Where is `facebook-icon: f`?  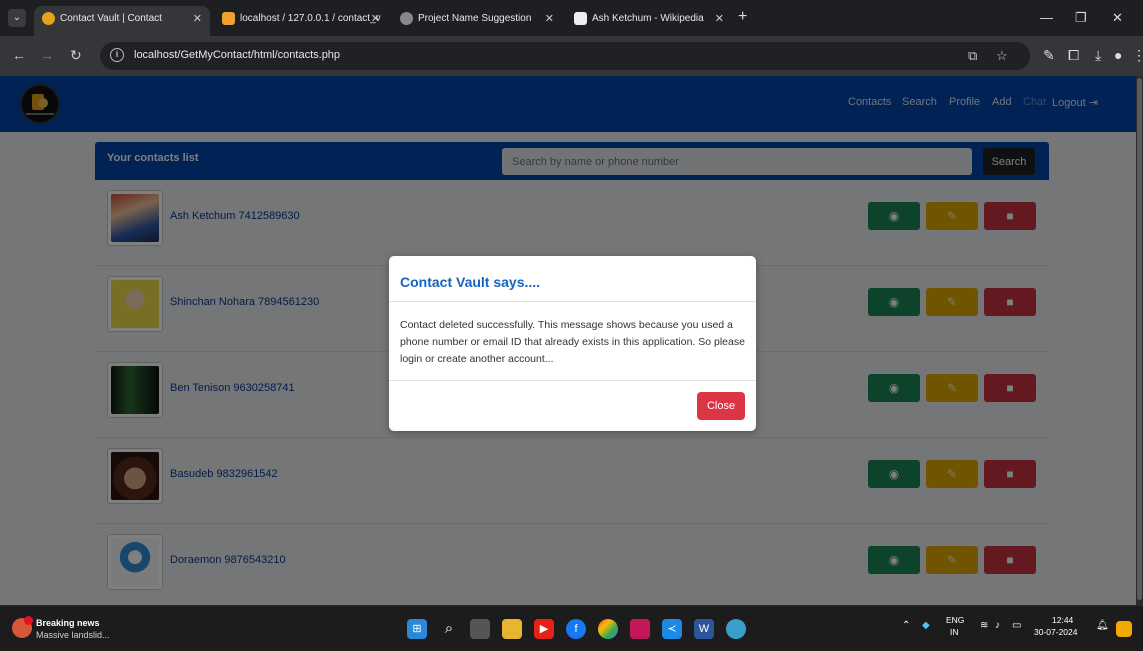 facebook-icon: f is located at coordinates (576, 629).